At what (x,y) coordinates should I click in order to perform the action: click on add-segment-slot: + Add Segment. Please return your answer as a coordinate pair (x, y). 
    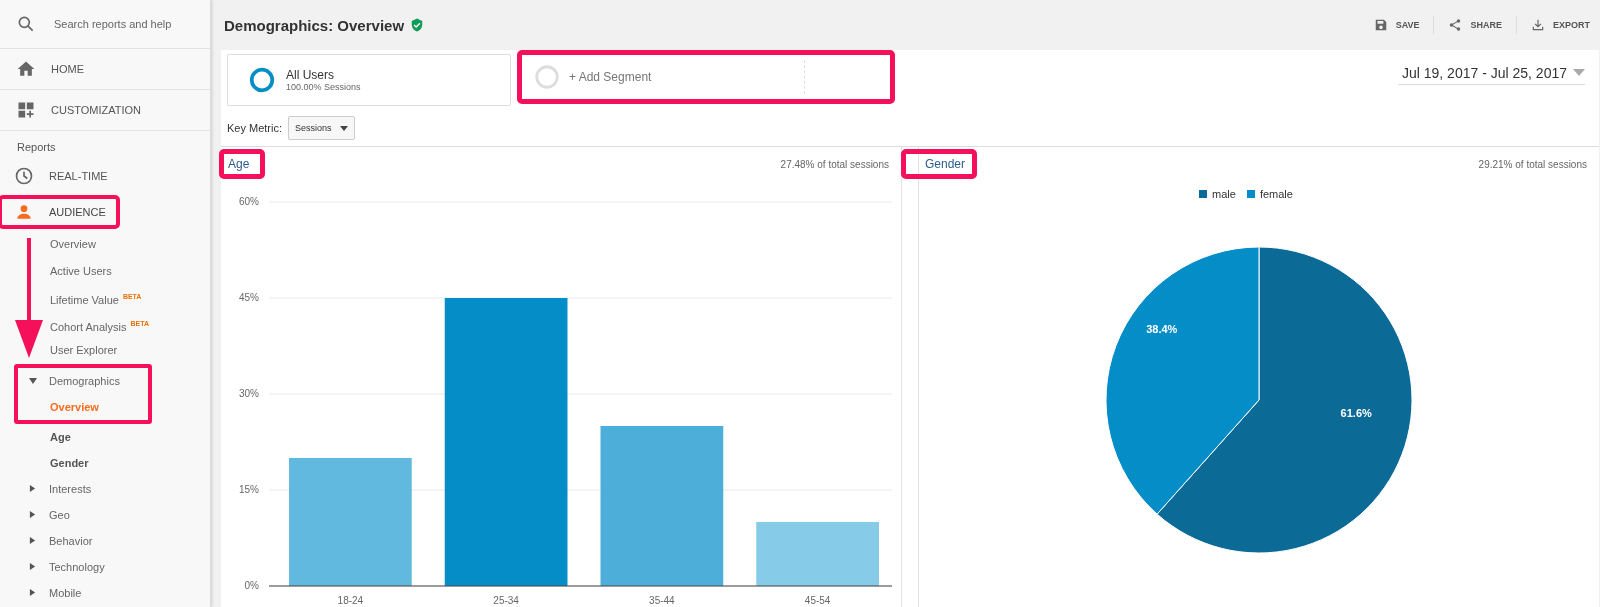
    Looking at the image, I should click on (706, 77).